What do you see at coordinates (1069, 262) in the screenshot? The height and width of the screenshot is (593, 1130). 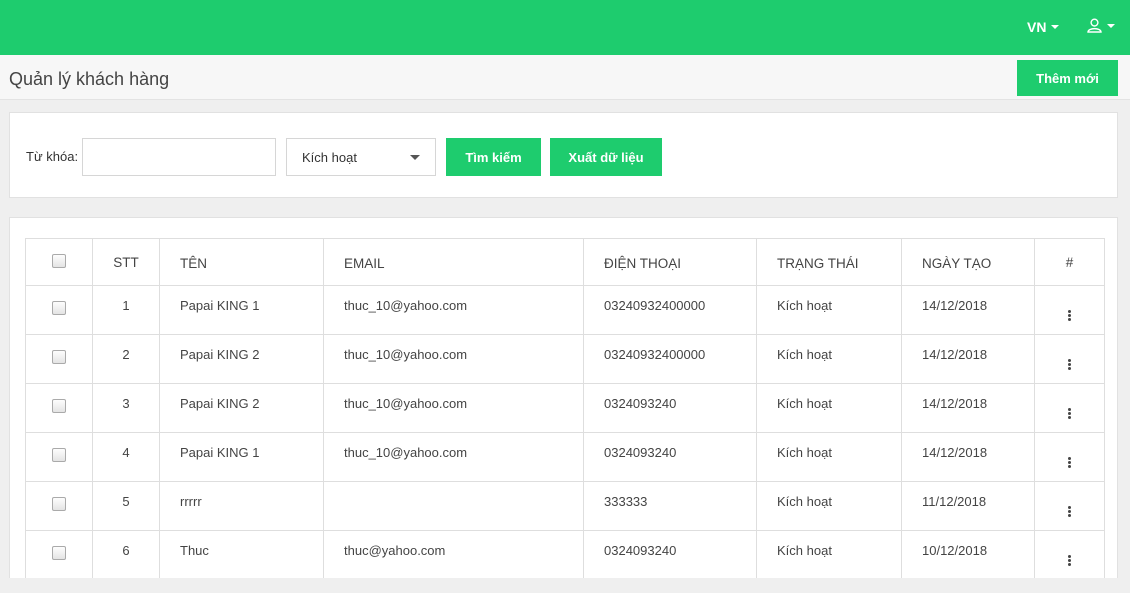 I see `col-actions: #` at bounding box center [1069, 262].